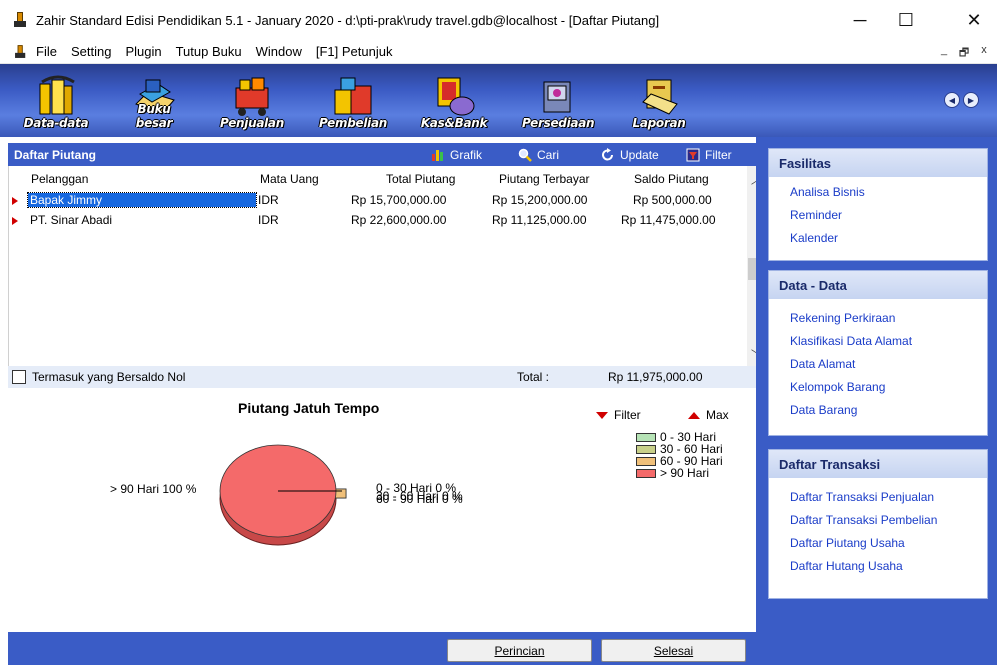 Image resolution: width=997 pixels, height=665 pixels. What do you see at coordinates (283, 495) in the screenshot?
I see `pie-chart` at bounding box center [283, 495].